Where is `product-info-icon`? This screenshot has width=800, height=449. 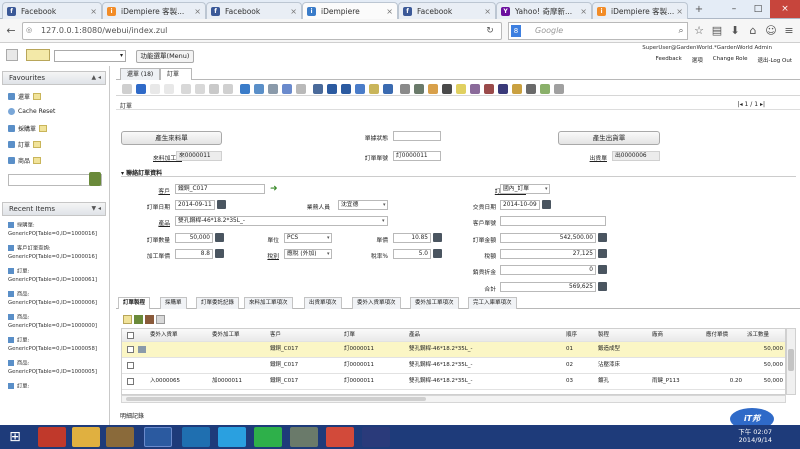 product-info-icon is located at coordinates (475, 89).